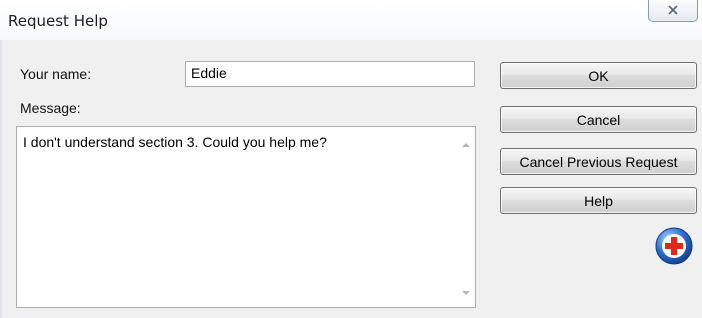  Describe the element at coordinates (466, 145) in the screenshot. I see `scroll-up-arrow-icon` at that location.